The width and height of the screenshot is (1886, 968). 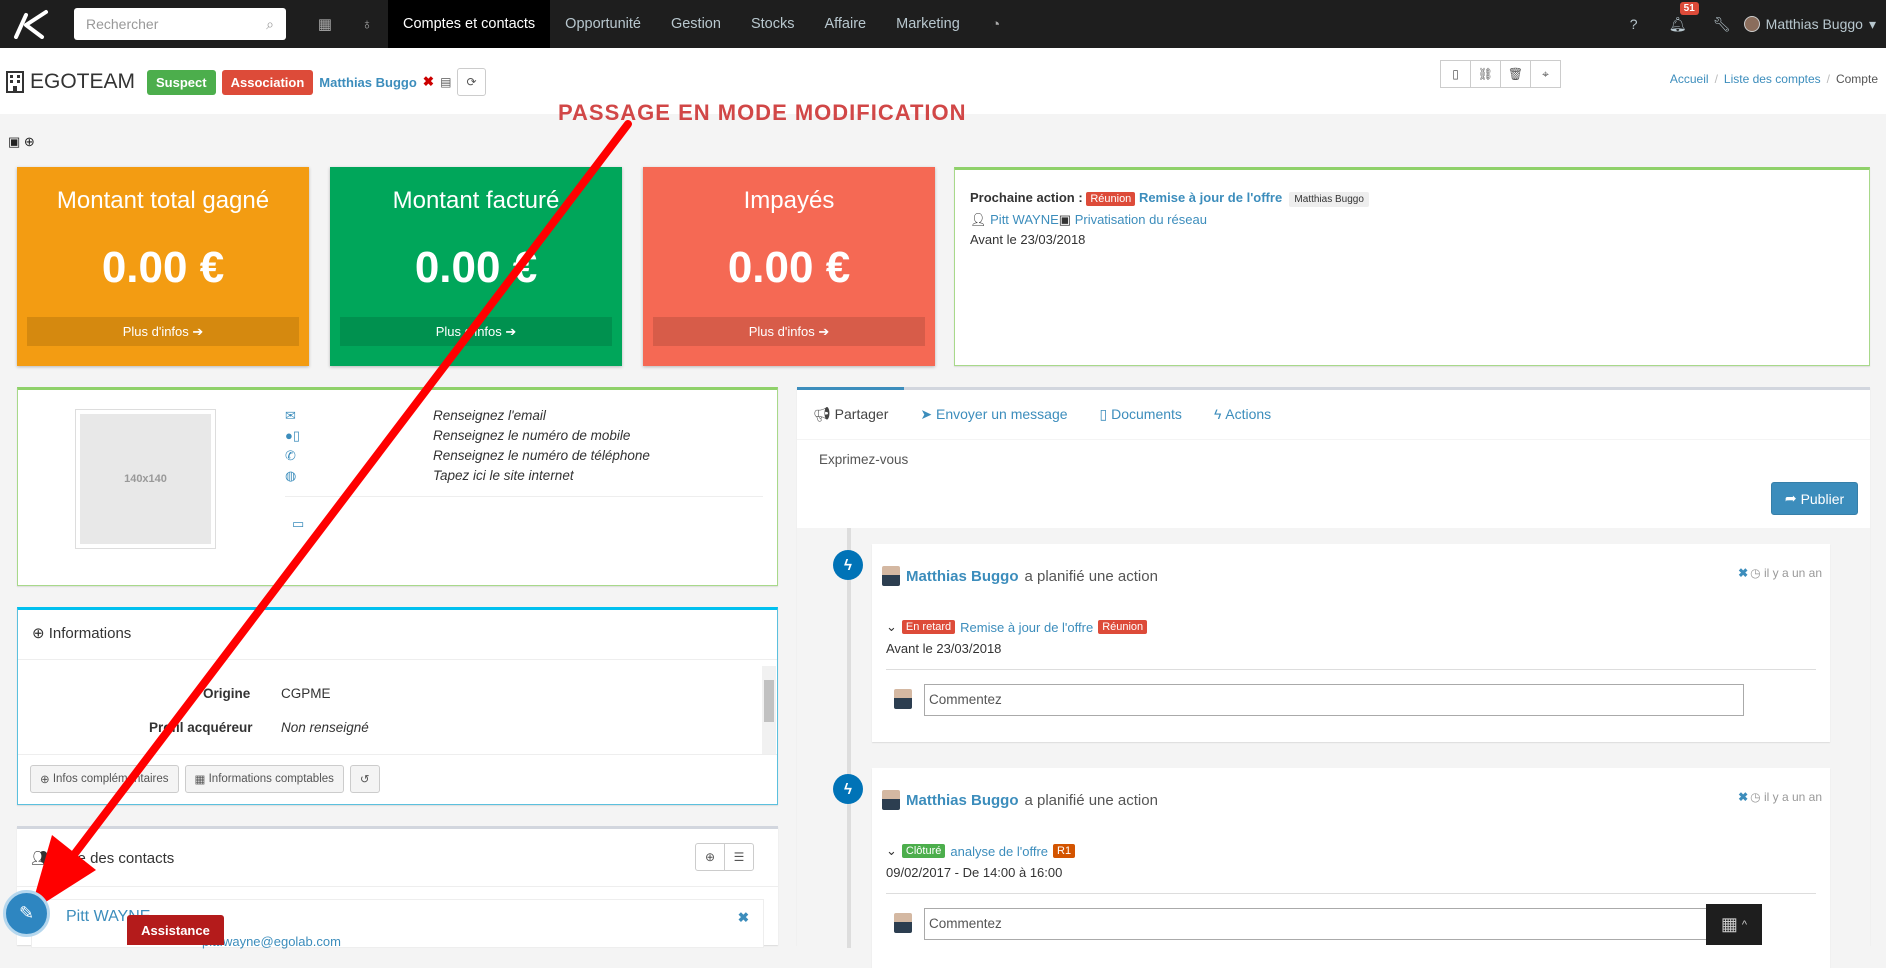 What do you see at coordinates (851, 412) in the screenshot?
I see `tab-partager: 📢︎ Partager` at bounding box center [851, 412].